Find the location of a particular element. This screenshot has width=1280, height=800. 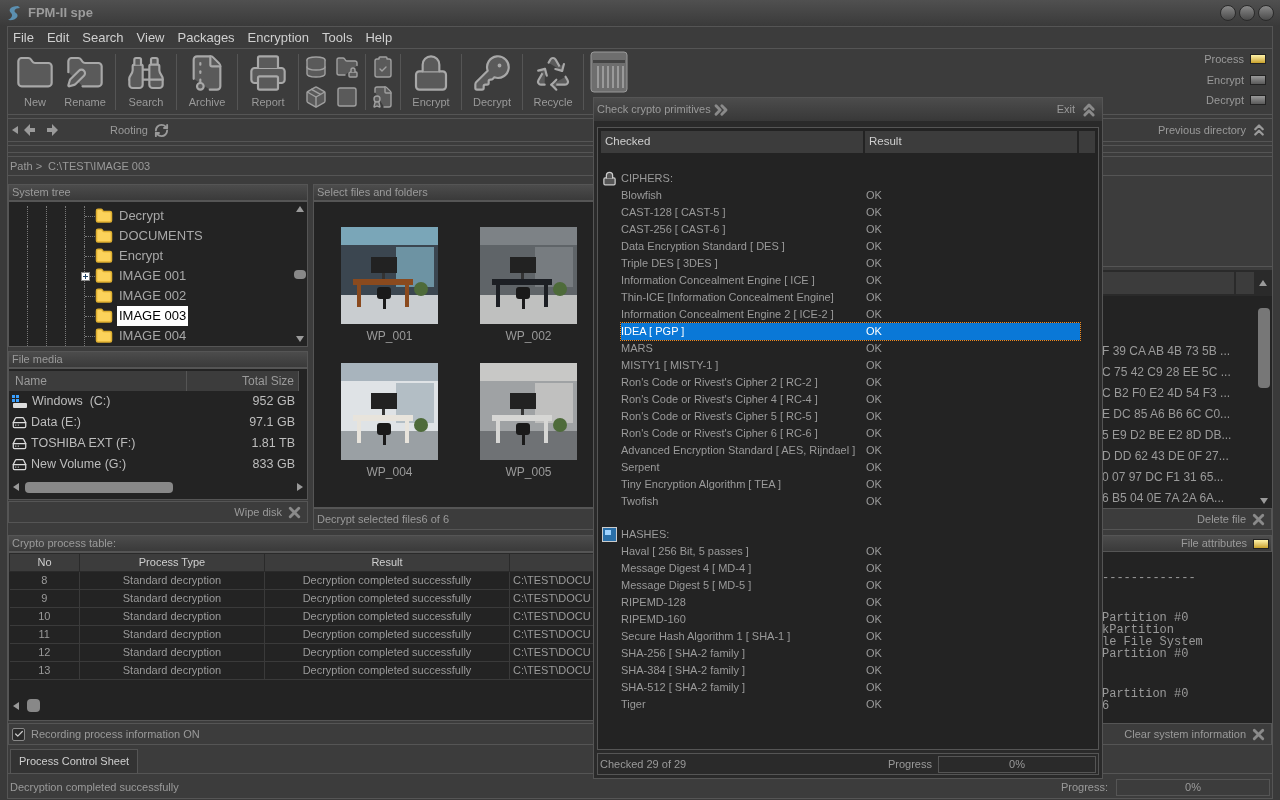

checkbox-label: Recording process information ON is located at coordinates (115, 734).